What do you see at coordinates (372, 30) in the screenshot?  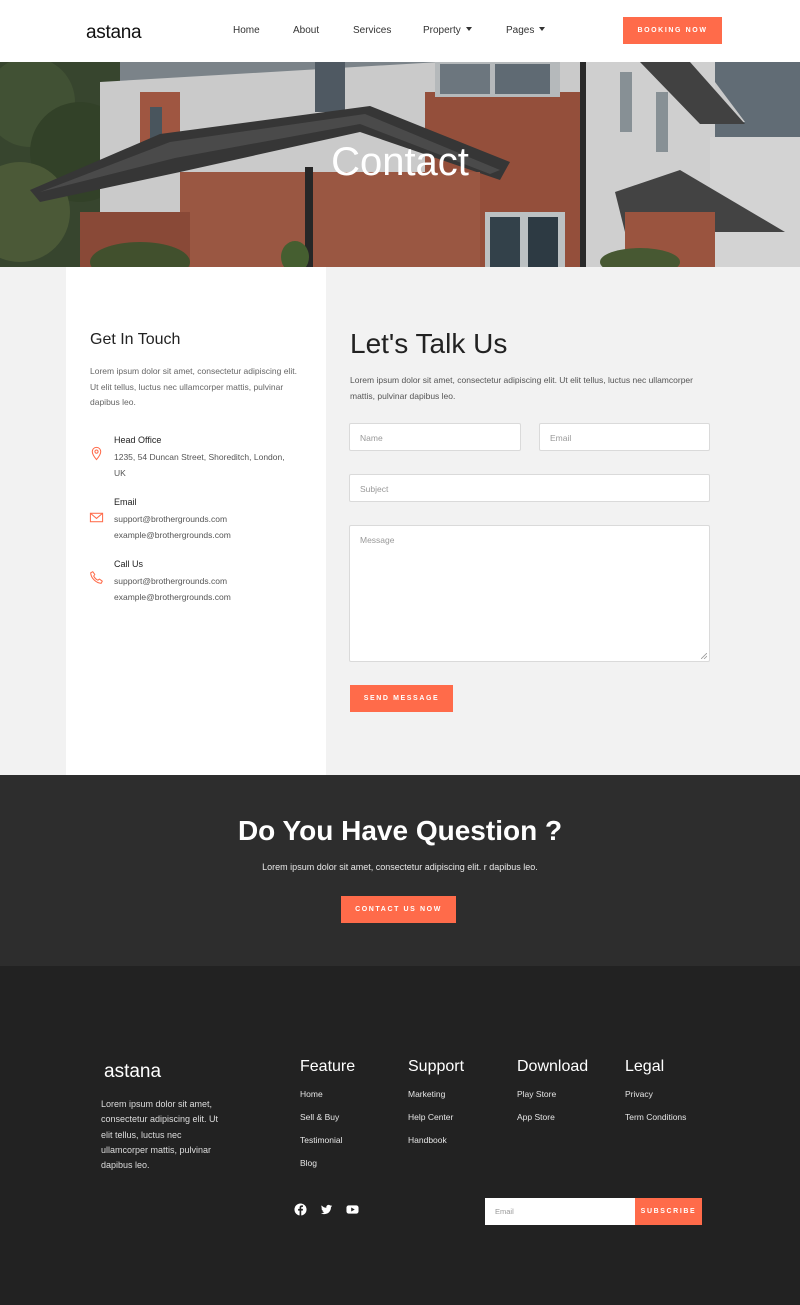 I see `nav-services: Services` at bounding box center [372, 30].